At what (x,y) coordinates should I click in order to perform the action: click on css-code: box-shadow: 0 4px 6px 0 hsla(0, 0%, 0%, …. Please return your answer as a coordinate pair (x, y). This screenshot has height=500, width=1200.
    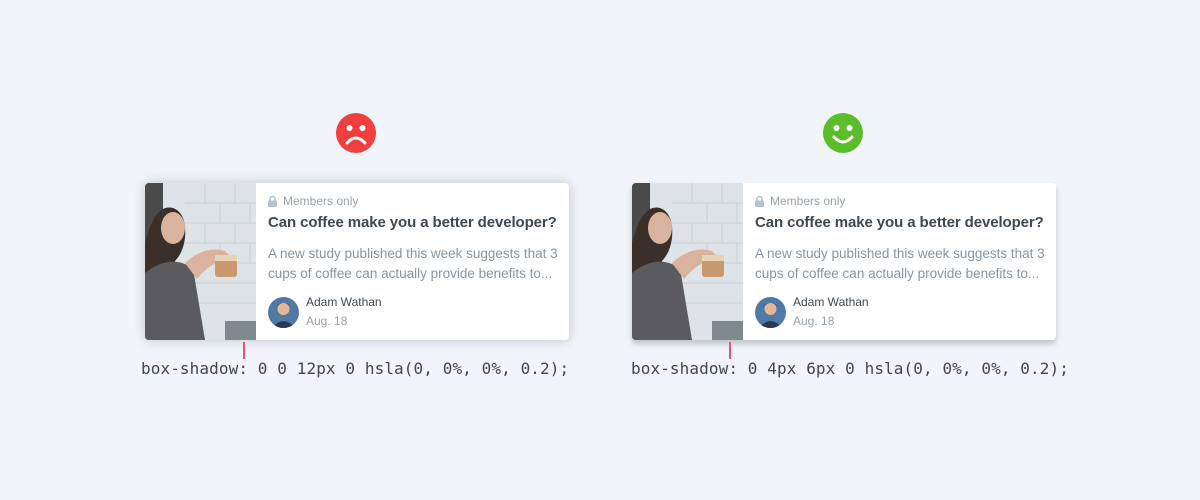
    Looking at the image, I should click on (850, 368).